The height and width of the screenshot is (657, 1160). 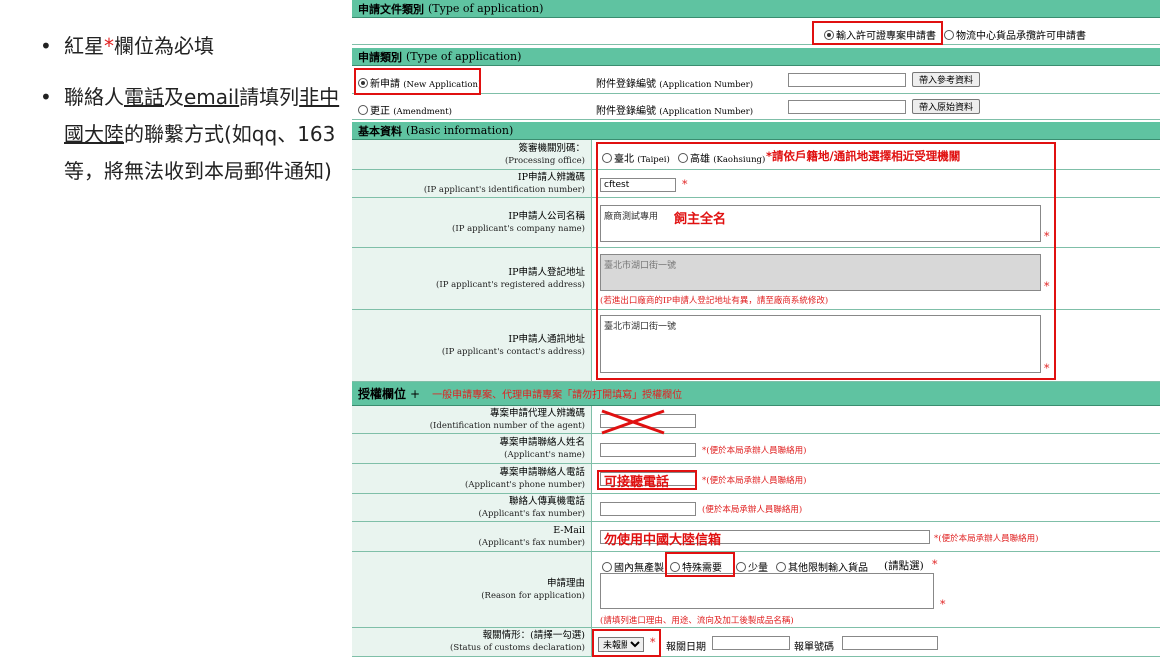 What do you see at coordinates (1021, 36) in the screenshot?
I see `radio-label: 物流中心貨品承攬許可申請書` at bounding box center [1021, 36].